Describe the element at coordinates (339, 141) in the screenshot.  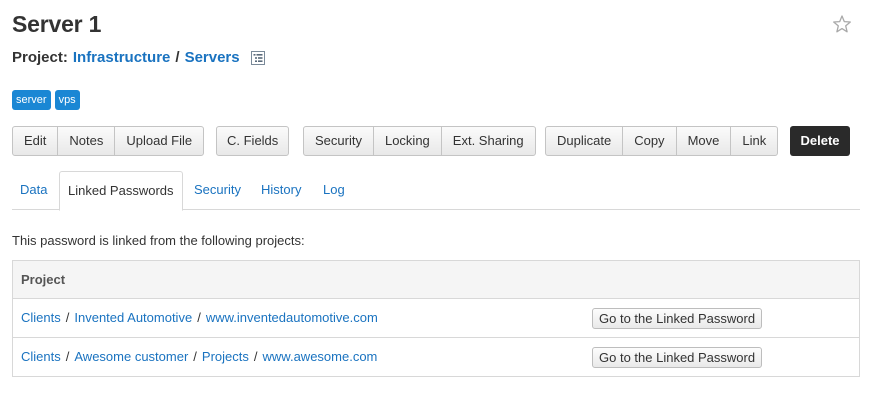
I see `security-button: Security` at that location.